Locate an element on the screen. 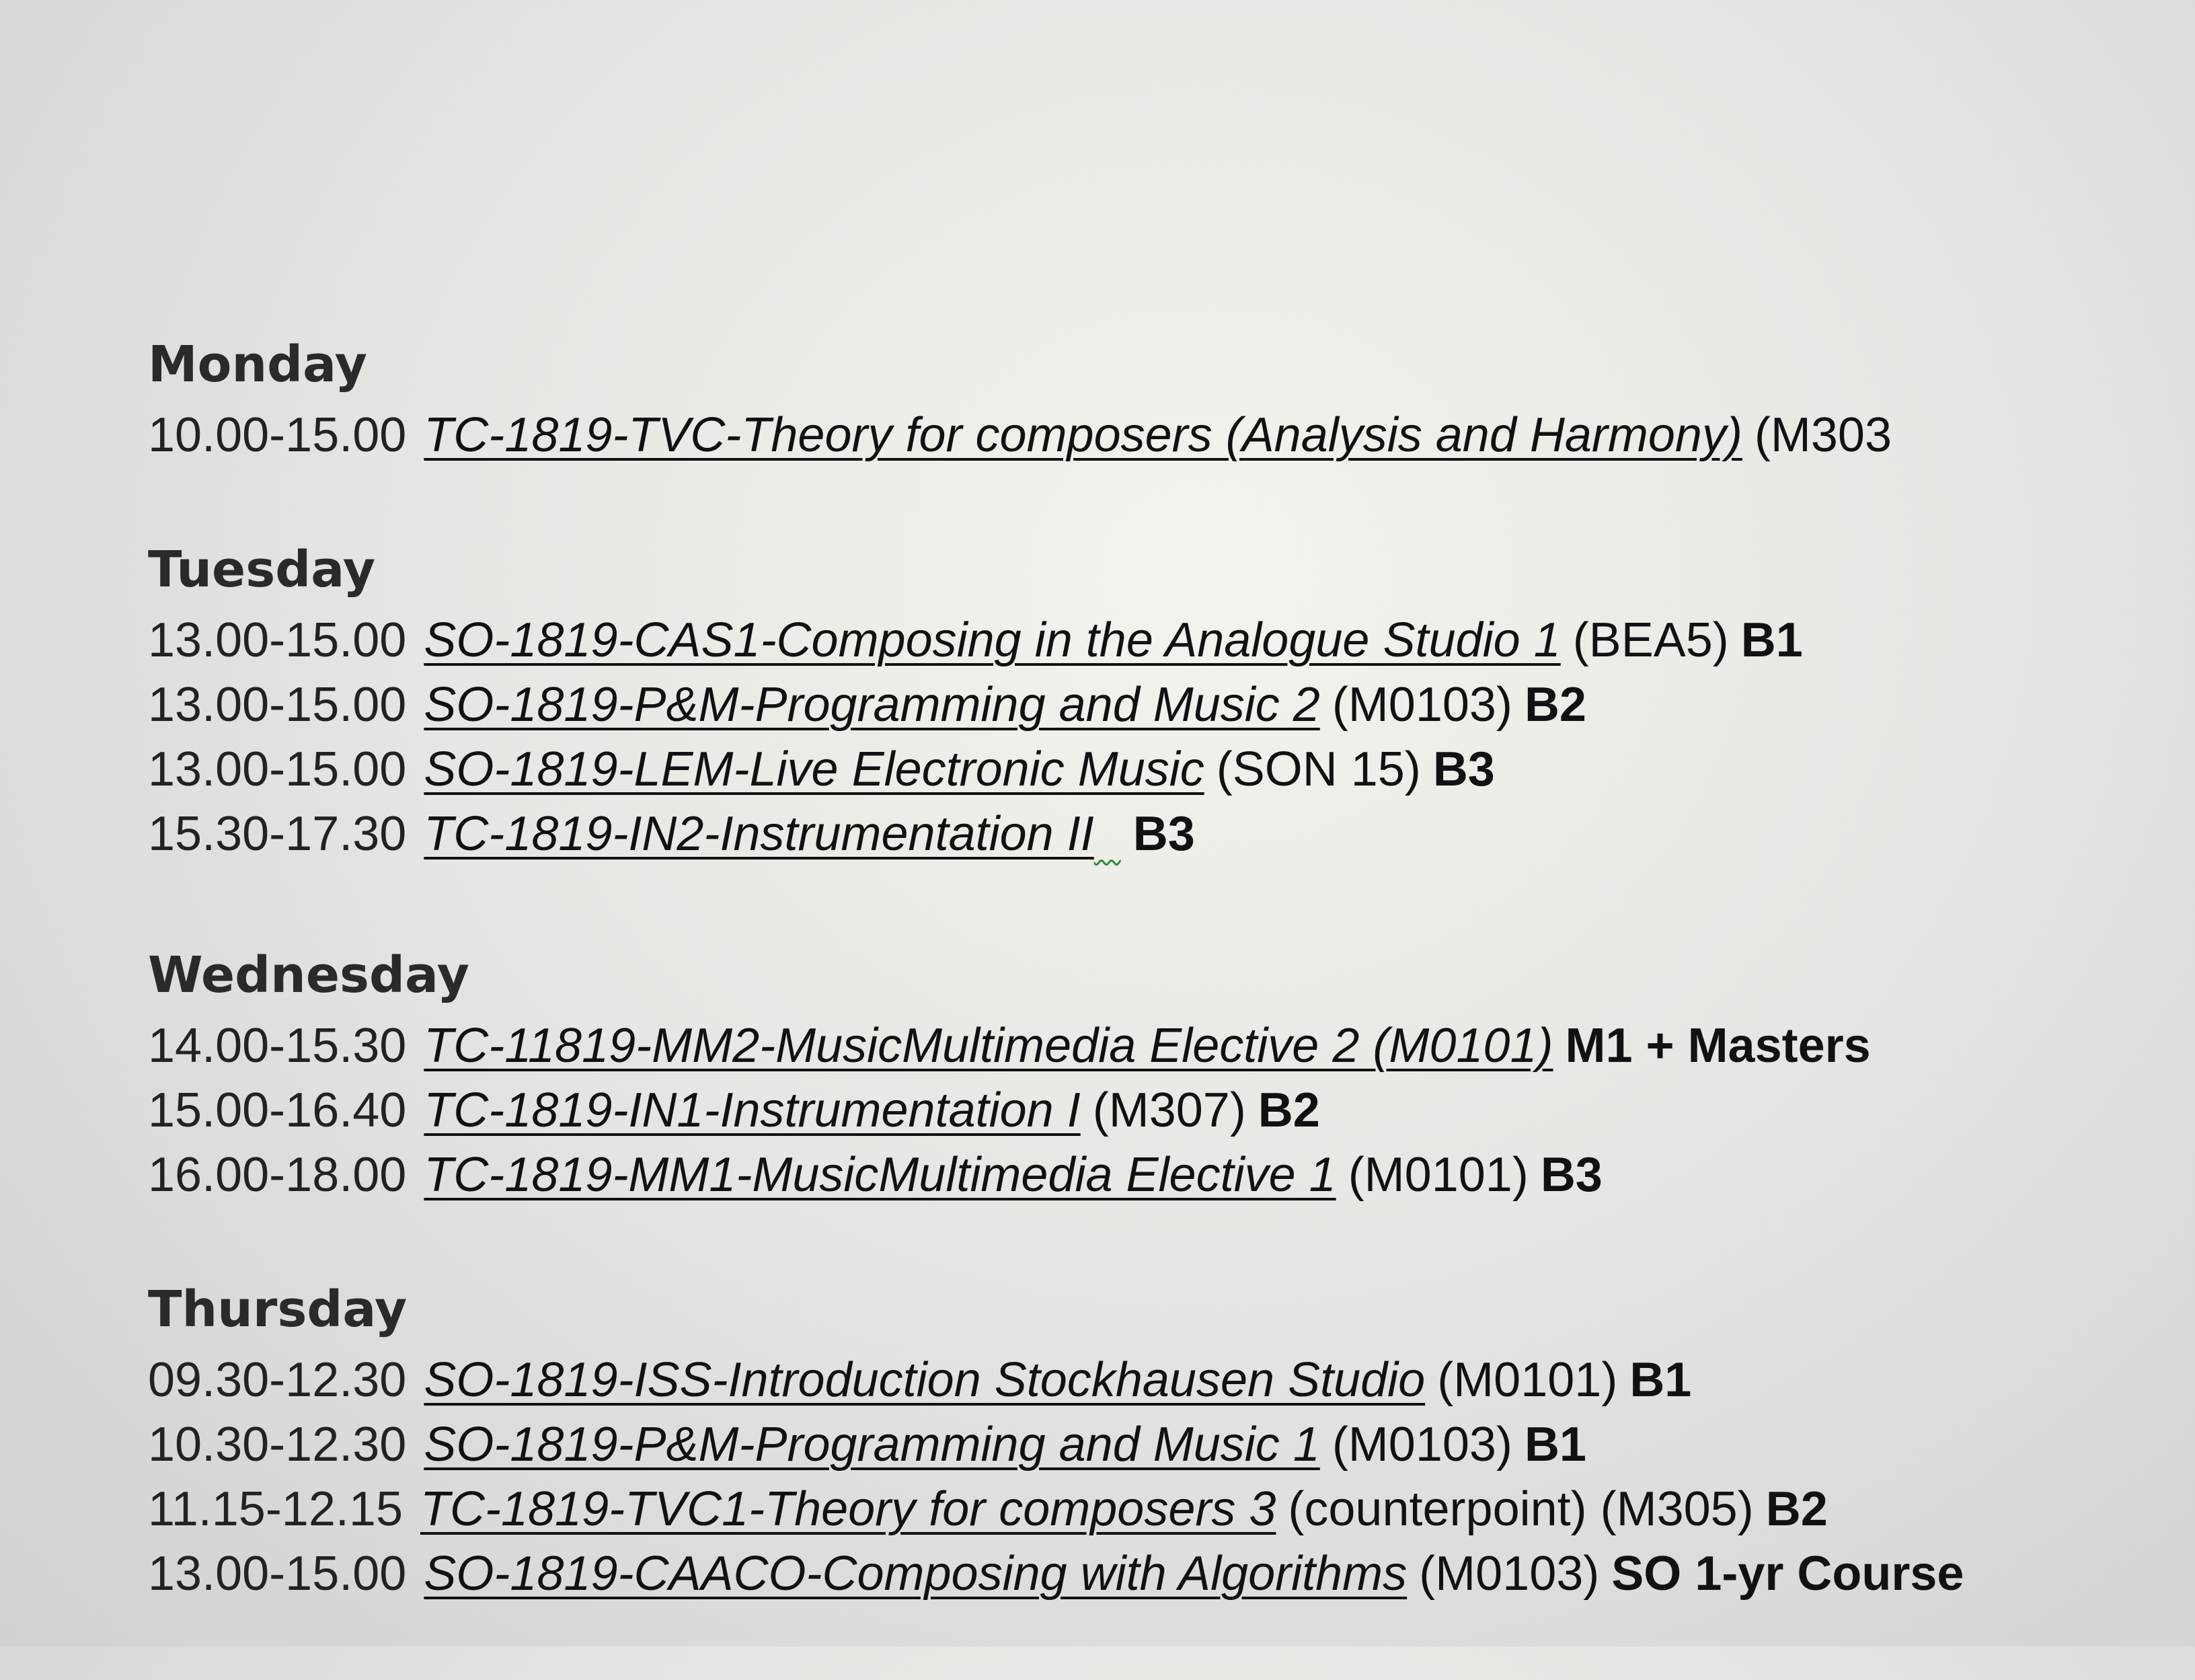  course-link: SO-1819-LEM-Live Electronic Music is located at coordinates (814, 769).